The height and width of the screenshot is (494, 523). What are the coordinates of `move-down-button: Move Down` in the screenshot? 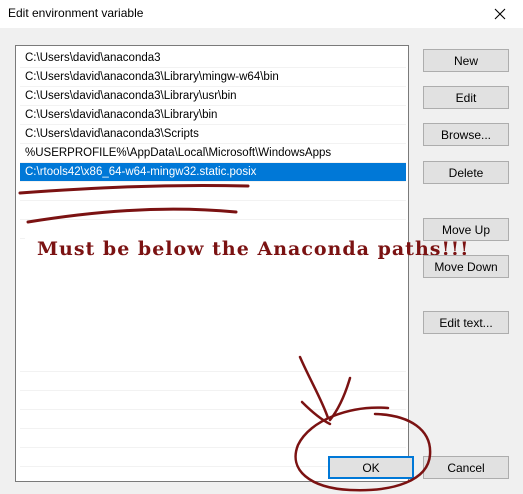 It's located at (466, 266).